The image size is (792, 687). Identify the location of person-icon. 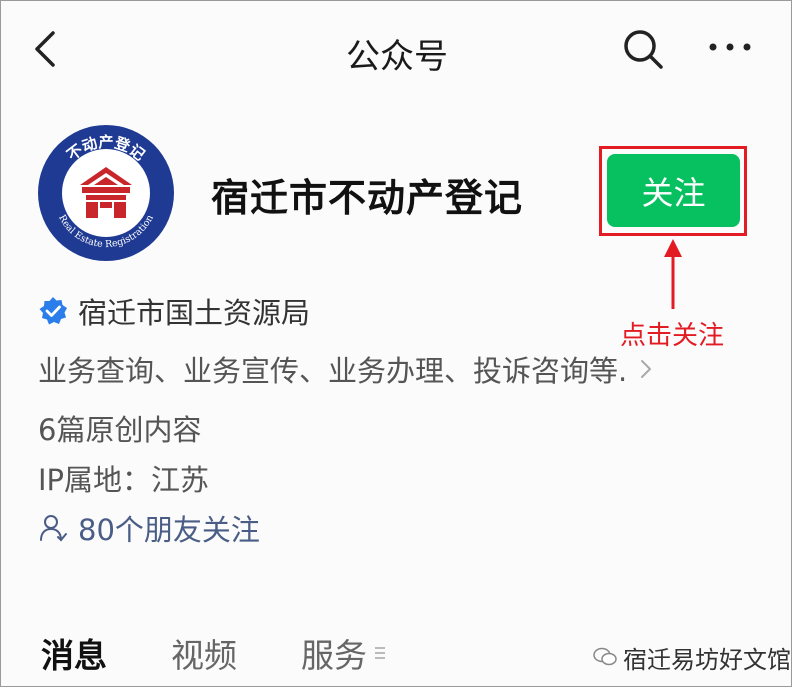
(53, 528).